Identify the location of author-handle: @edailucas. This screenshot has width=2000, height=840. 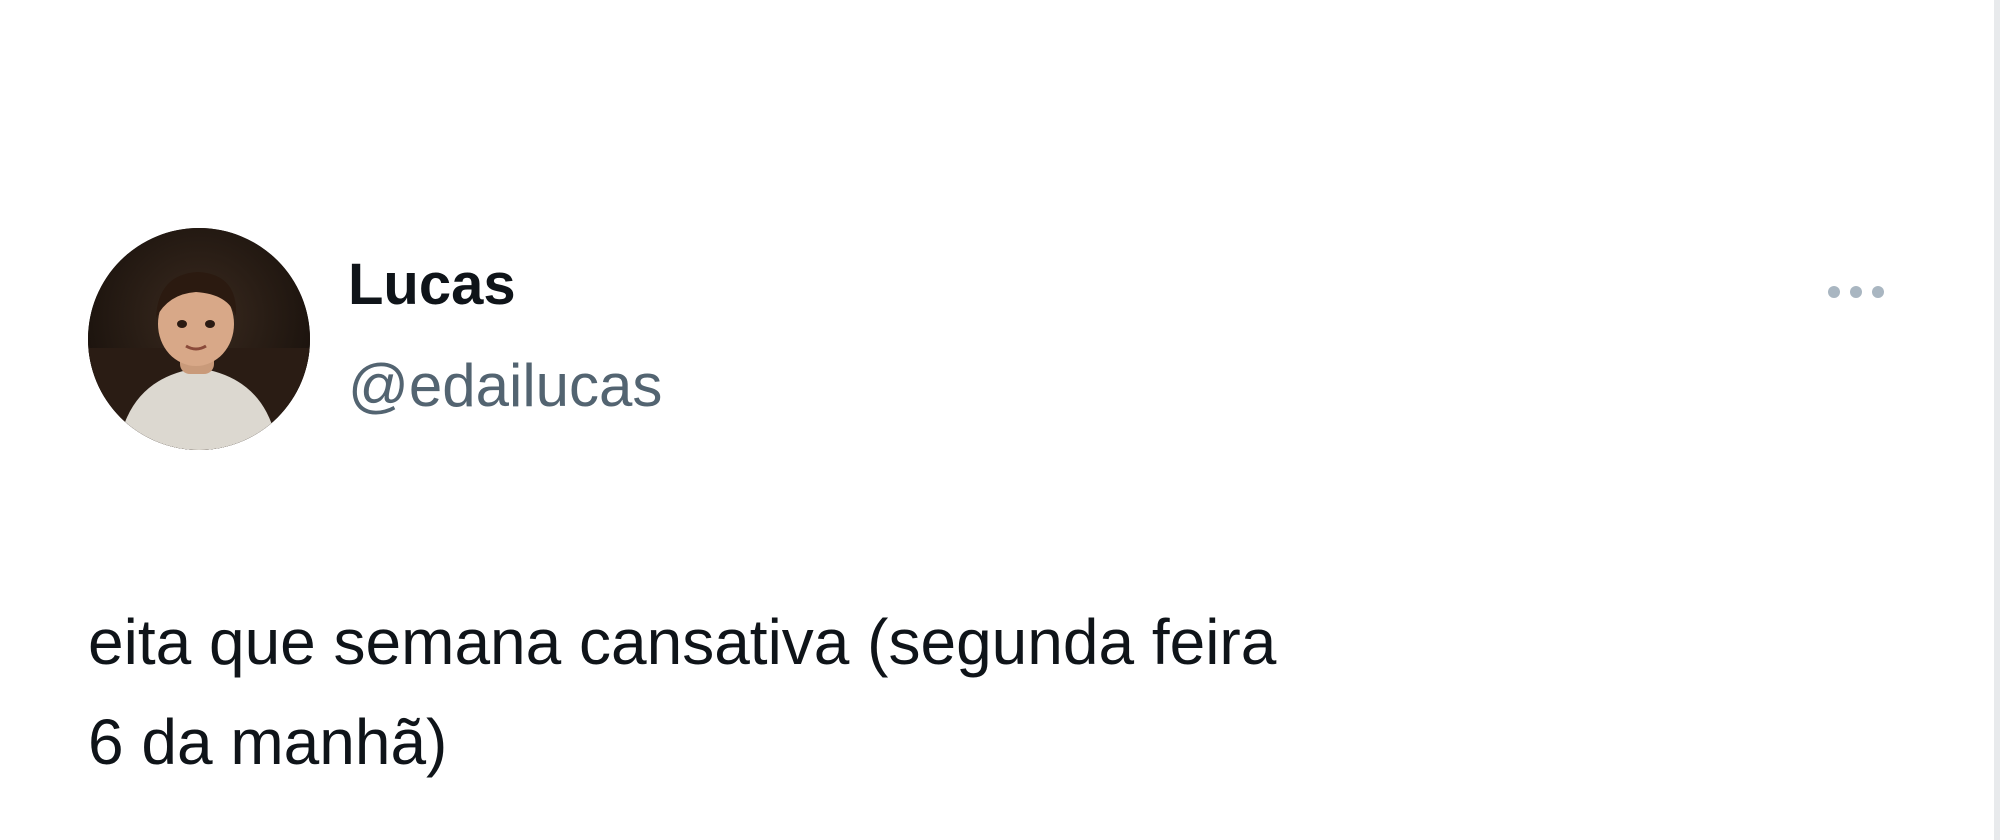
(505, 386).